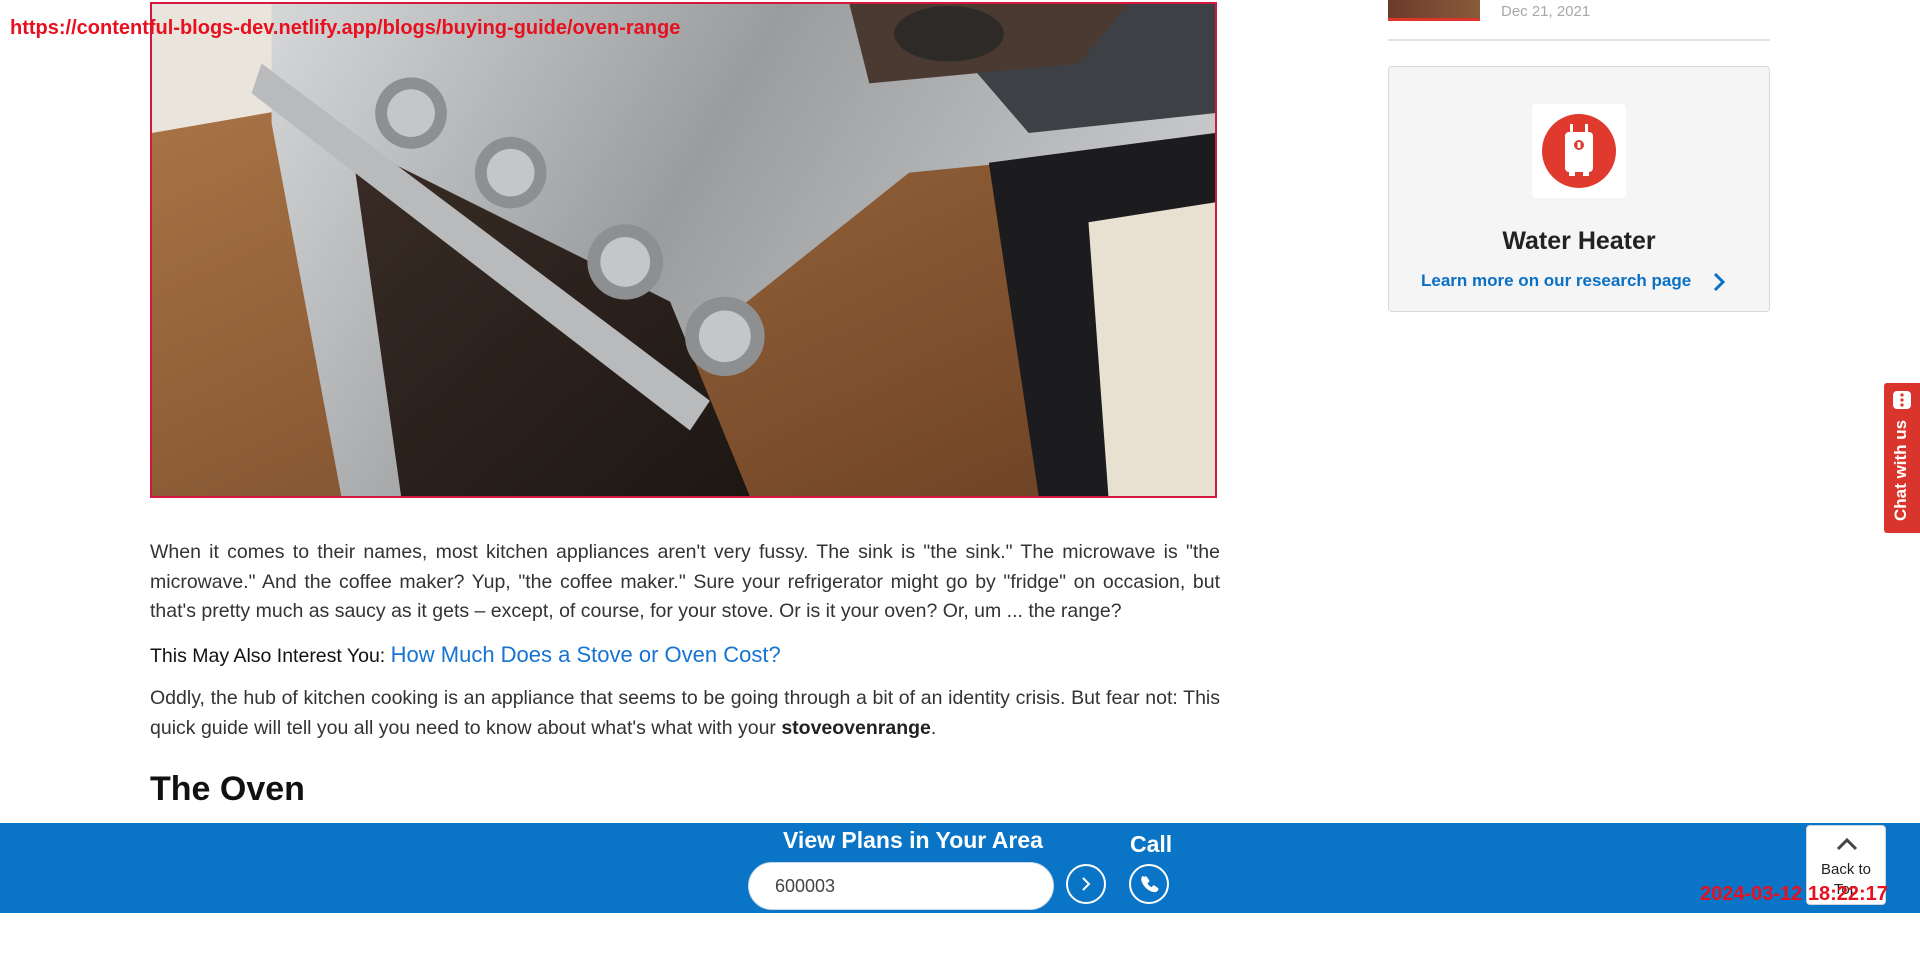 The width and height of the screenshot is (1920, 963). Describe the element at coordinates (1794, 894) in the screenshot. I see `capture-timestamp: 2024-03-12 18:22:17` at that location.